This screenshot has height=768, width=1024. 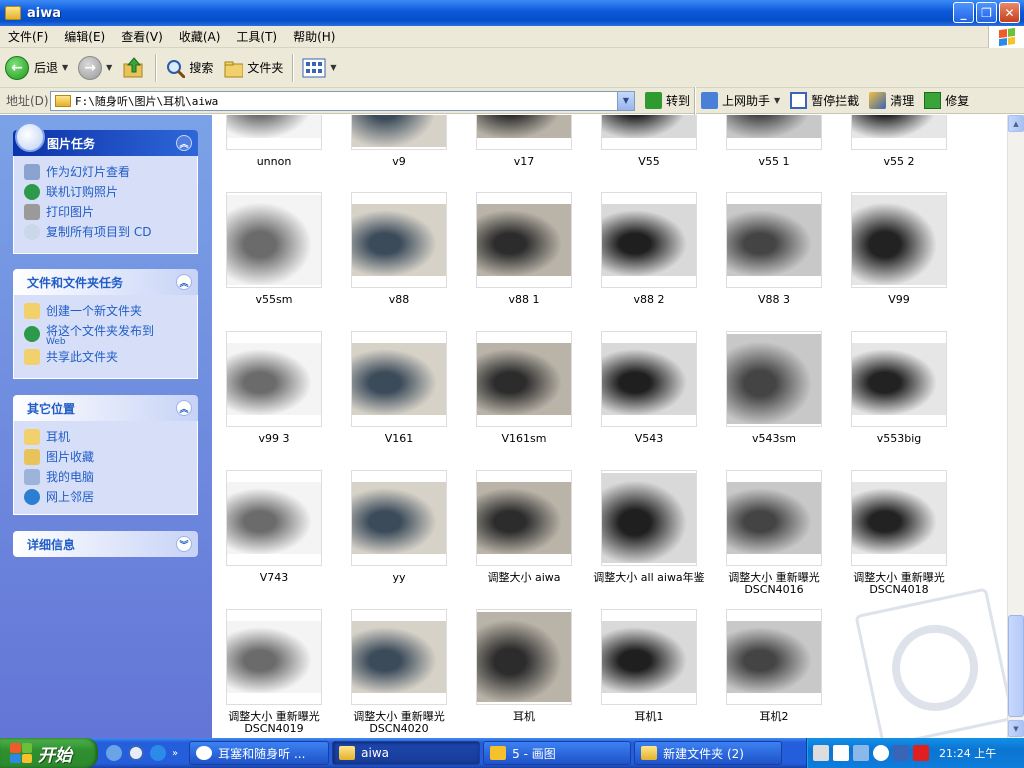 What do you see at coordinates (524, 300) in the screenshot?
I see `file-name: v88 1` at bounding box center [524, 300].